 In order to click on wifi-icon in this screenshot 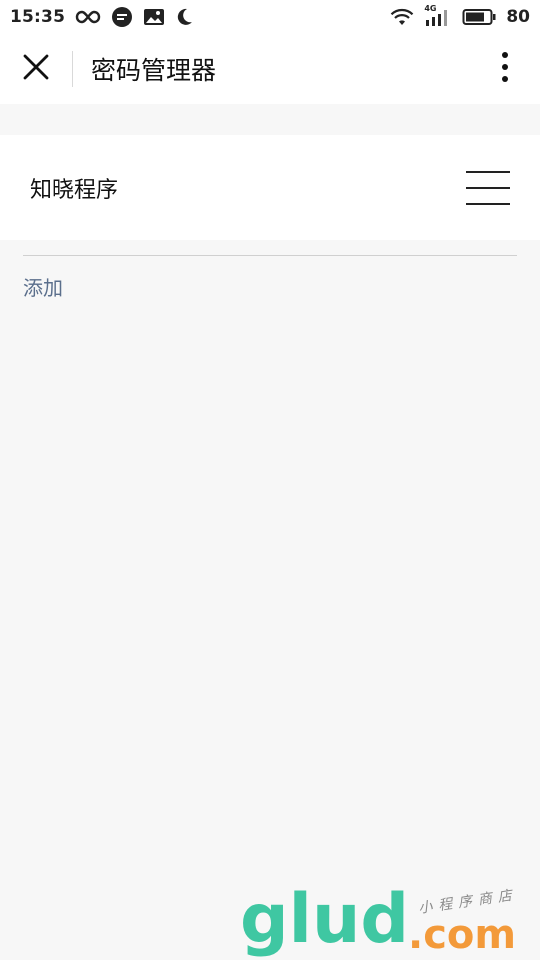, I will do `click(402, 17)`.